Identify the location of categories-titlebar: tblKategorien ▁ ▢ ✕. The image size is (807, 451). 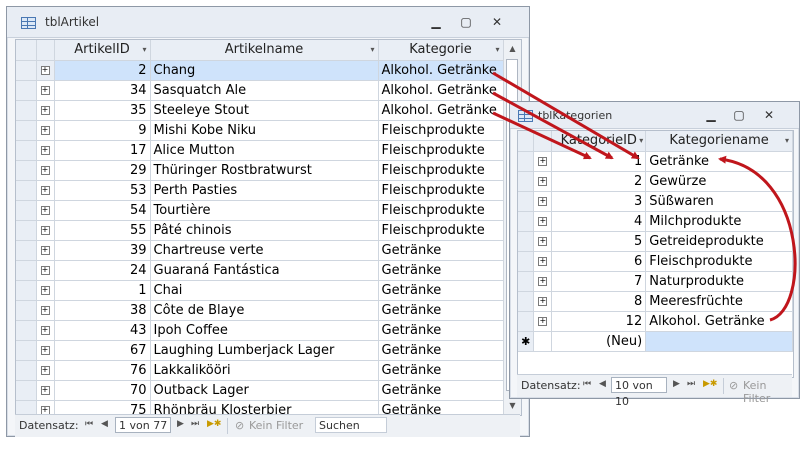
(654, 115).